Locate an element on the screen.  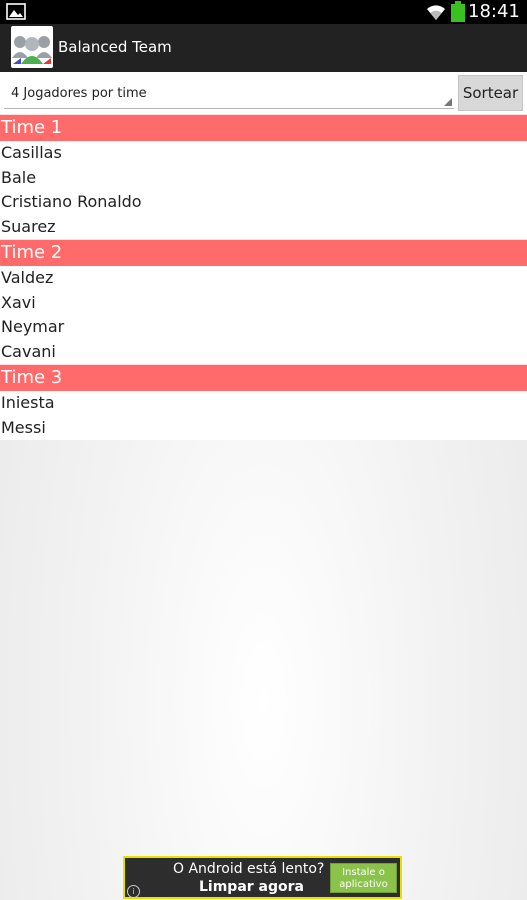
battery-icon is located at coordinates (458, 11).